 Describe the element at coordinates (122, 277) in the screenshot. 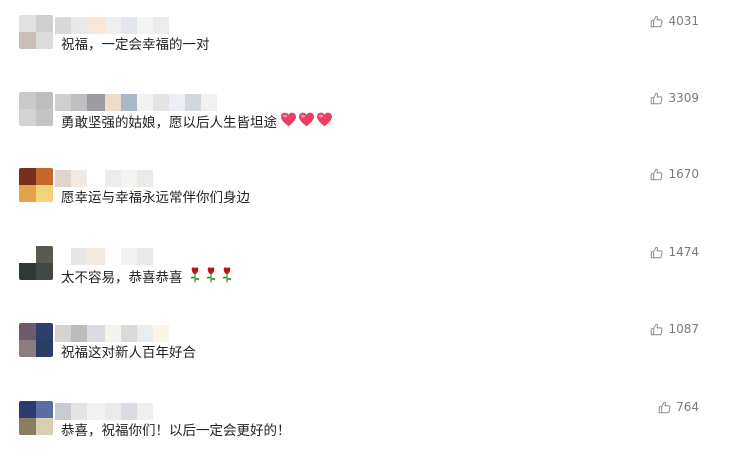

I see `comment-body: 太不容易，恭喜恭喜` at that location.